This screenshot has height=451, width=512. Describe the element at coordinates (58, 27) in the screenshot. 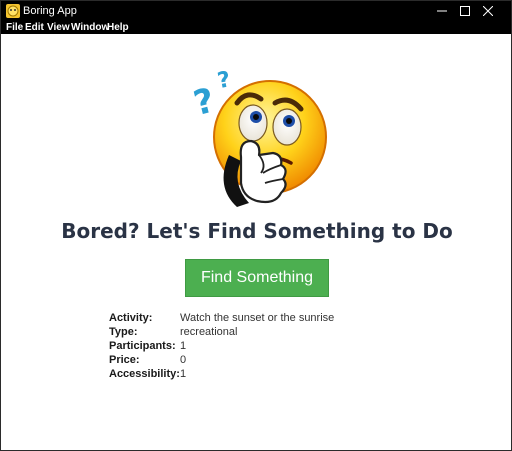

I see `menu-view: View` at that location.